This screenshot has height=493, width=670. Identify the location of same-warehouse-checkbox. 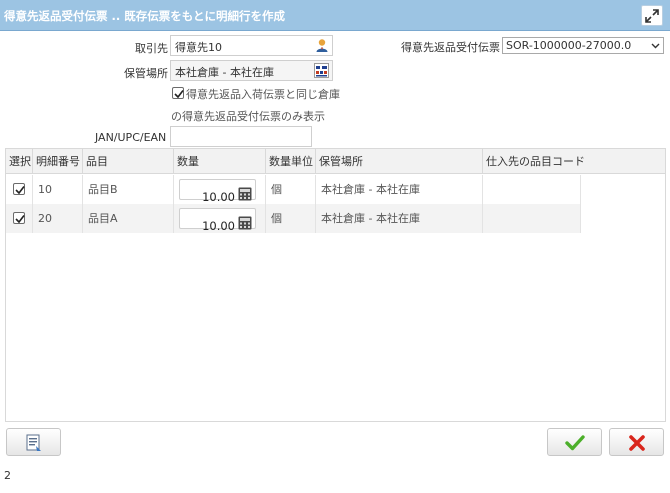
(178, 93).